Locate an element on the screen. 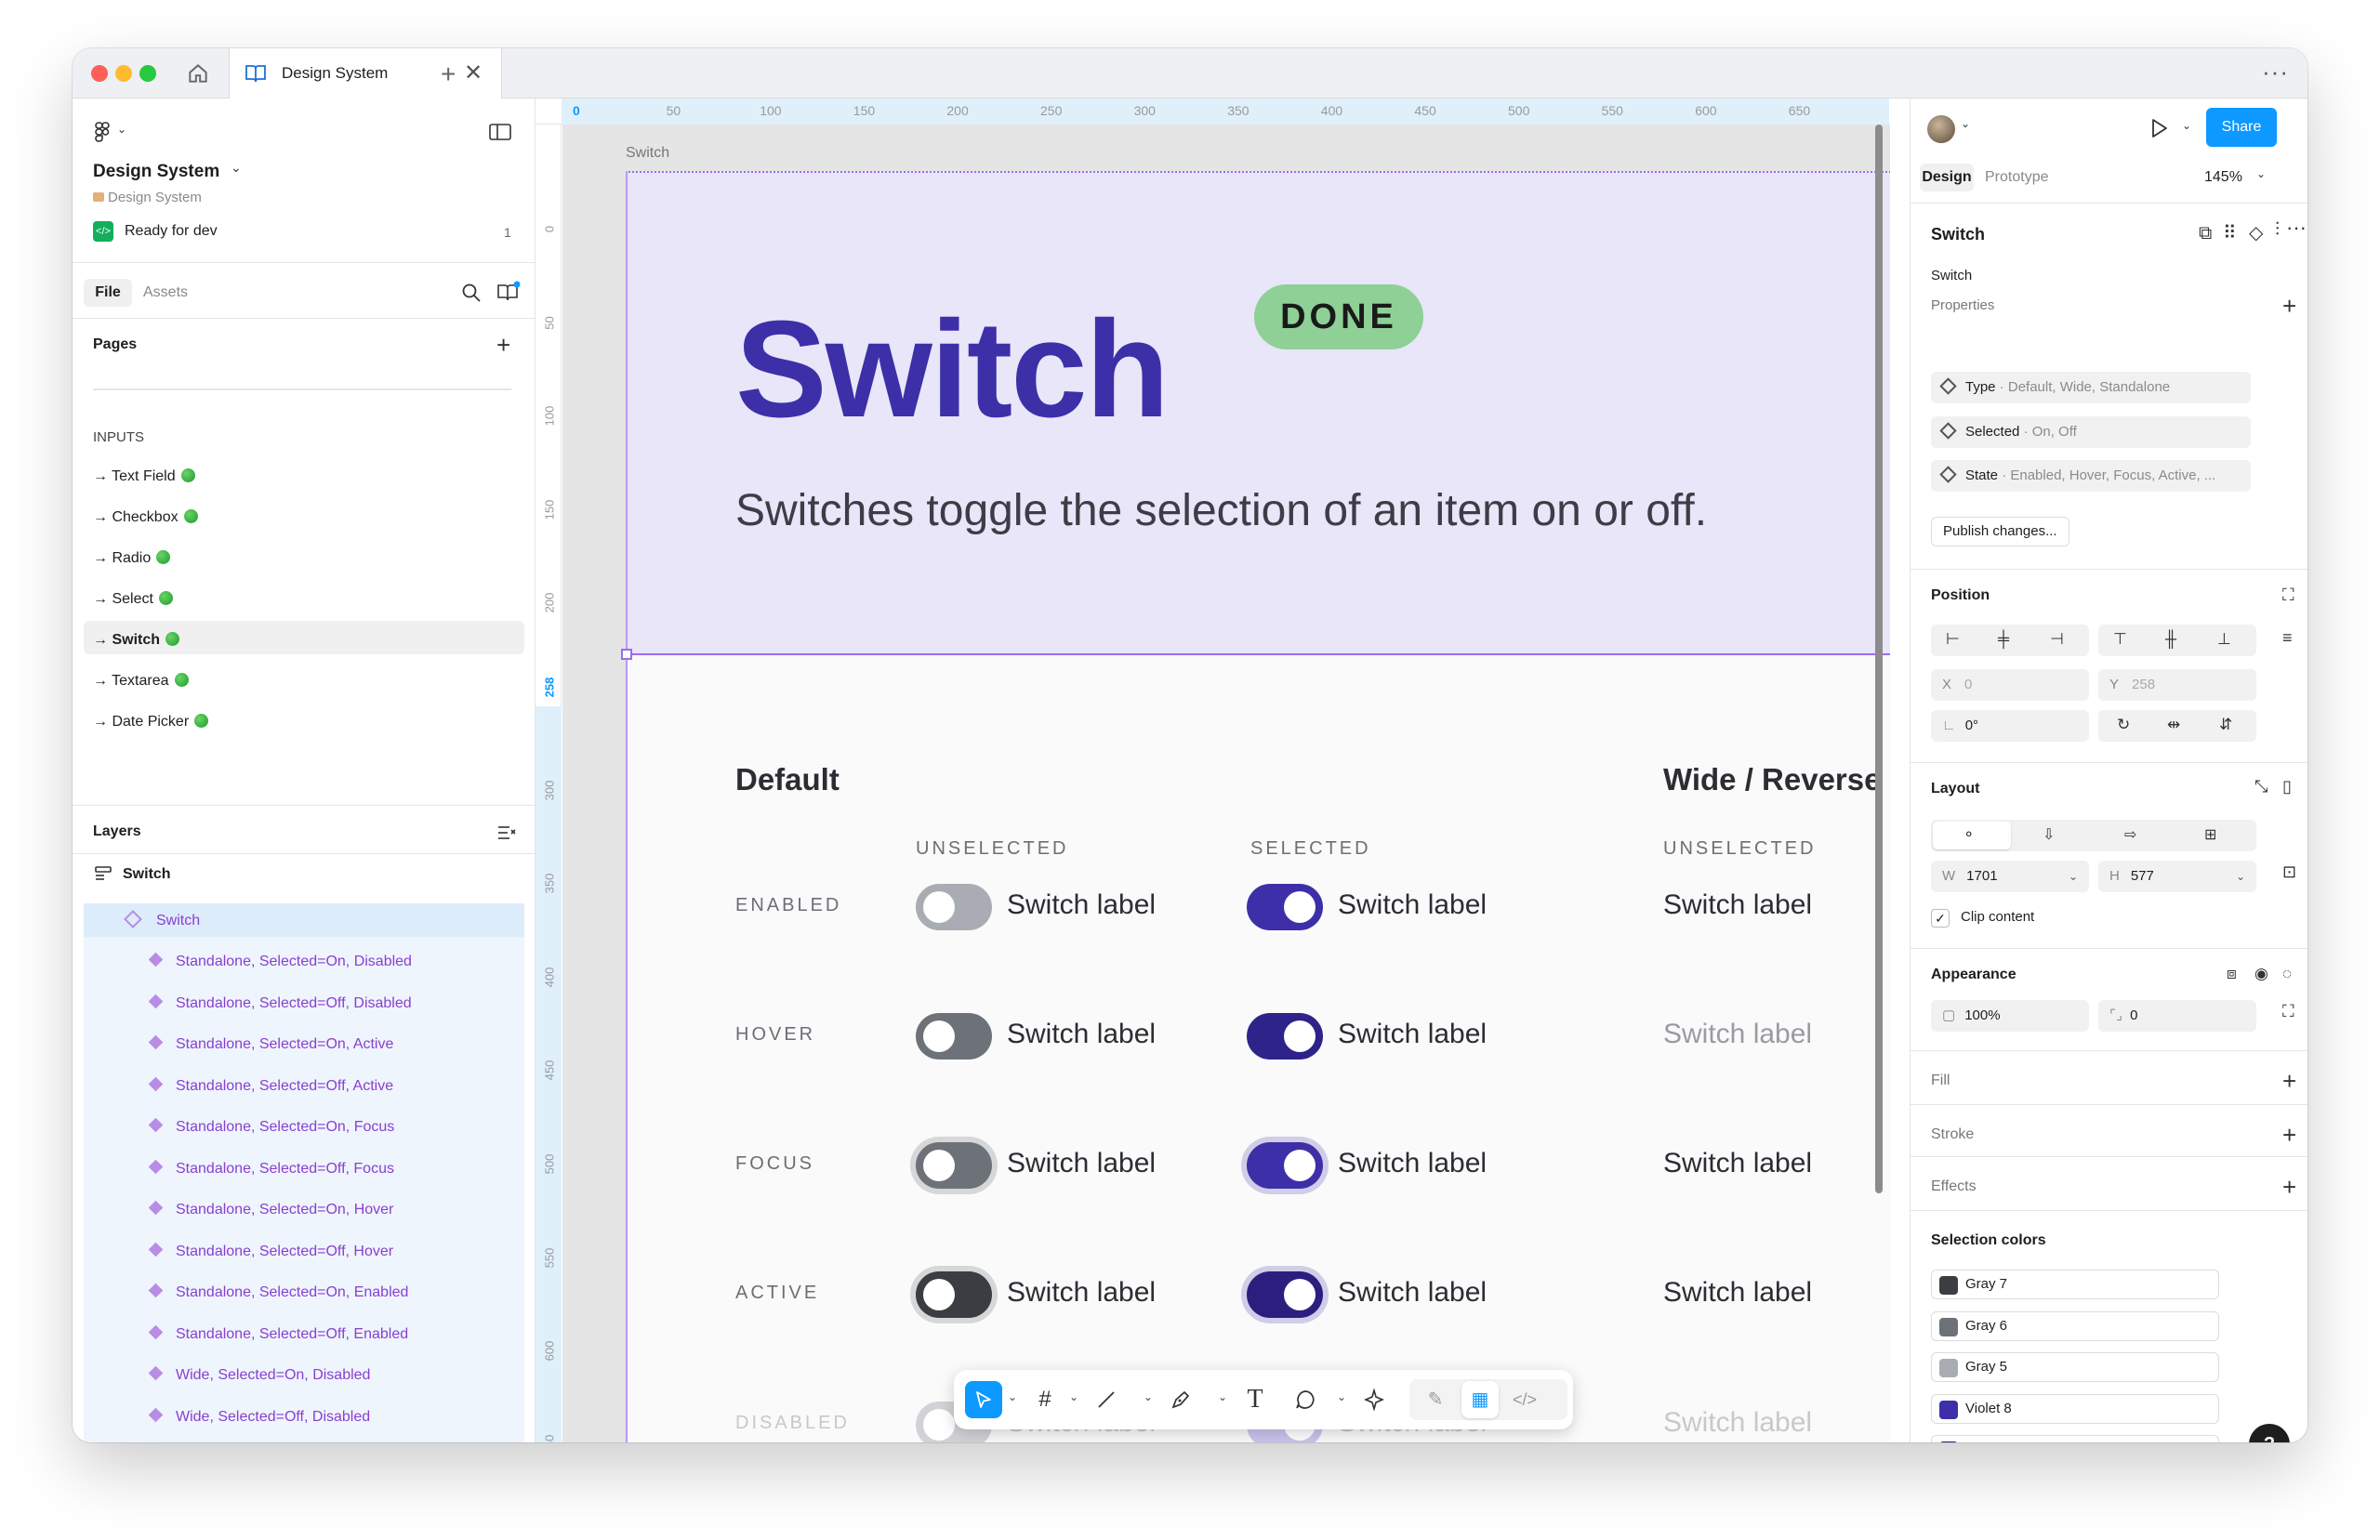  radius-field: ⌜⌟ 0 is located at coordinates (2177, 1016).